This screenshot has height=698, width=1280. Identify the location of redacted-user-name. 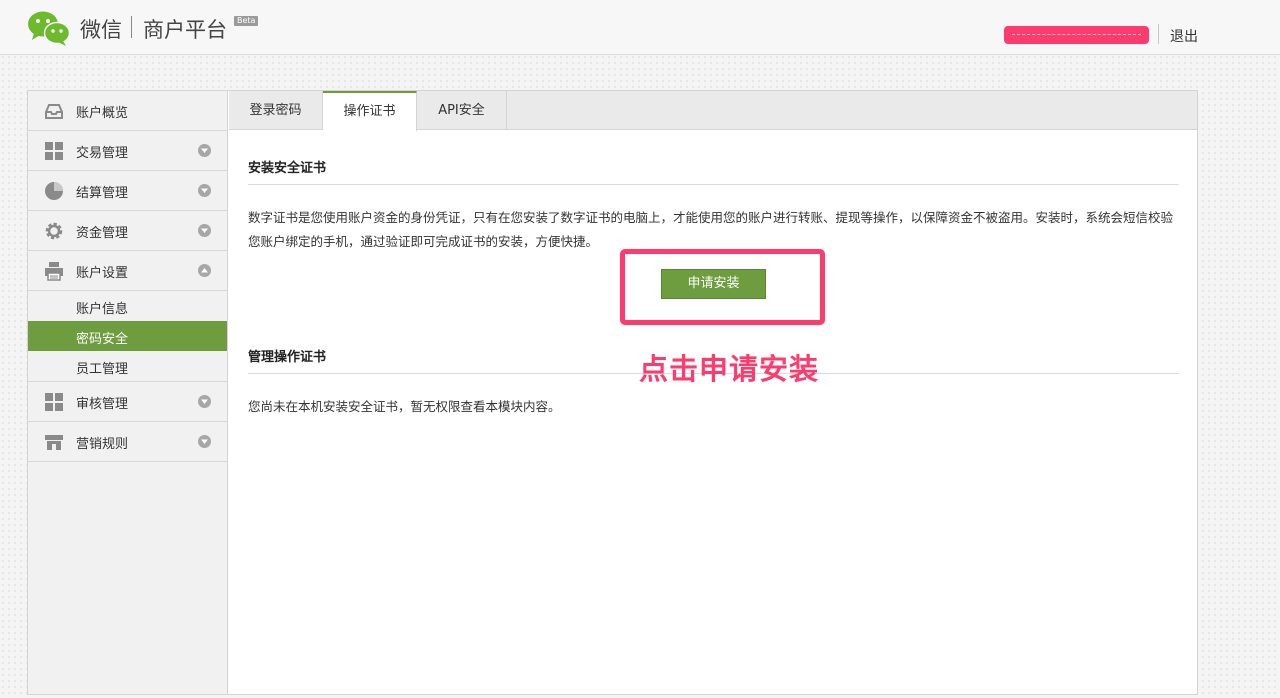
(1076, 35).